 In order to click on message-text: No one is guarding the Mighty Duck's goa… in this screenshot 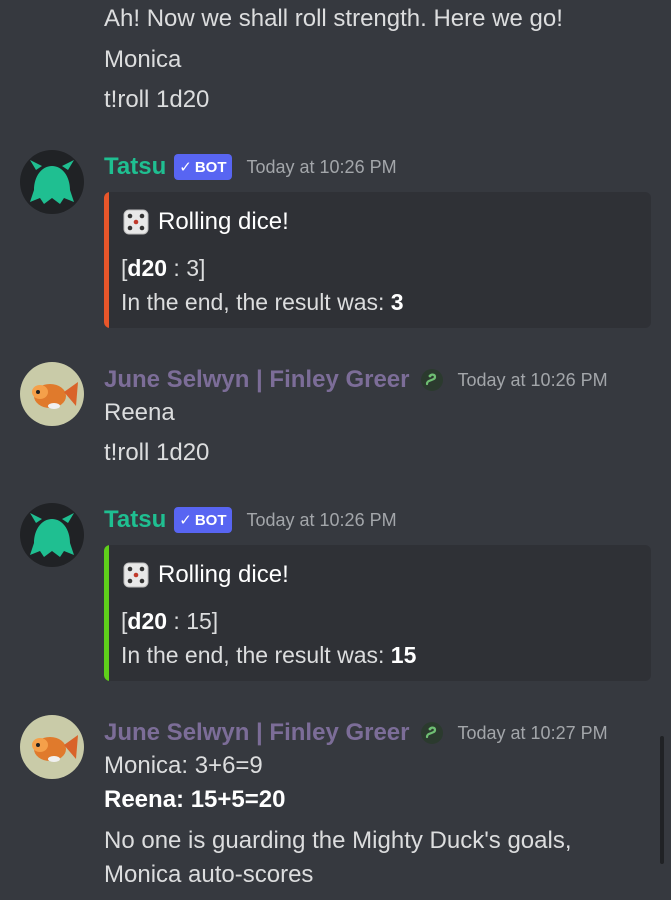, I will do `click(338, 840)`.